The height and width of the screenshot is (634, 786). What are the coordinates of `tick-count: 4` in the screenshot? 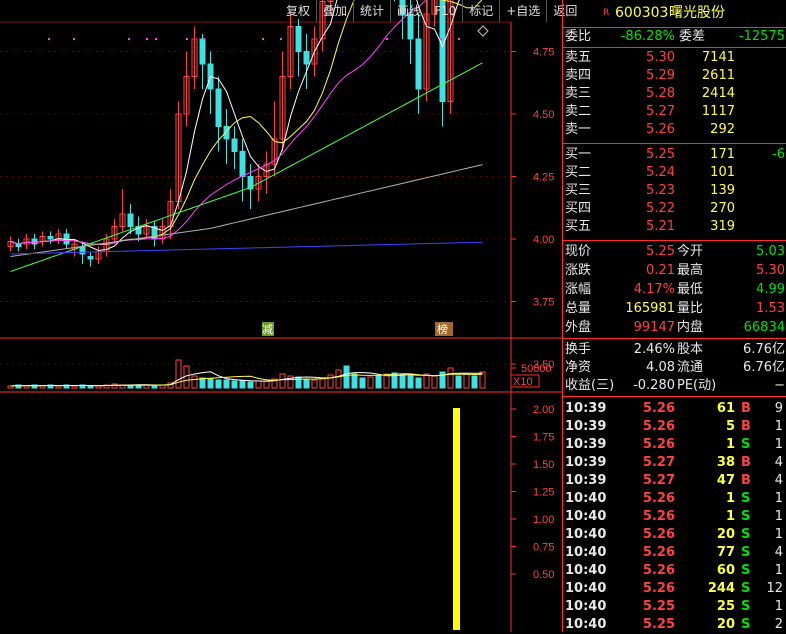 It's located at (778, 480).